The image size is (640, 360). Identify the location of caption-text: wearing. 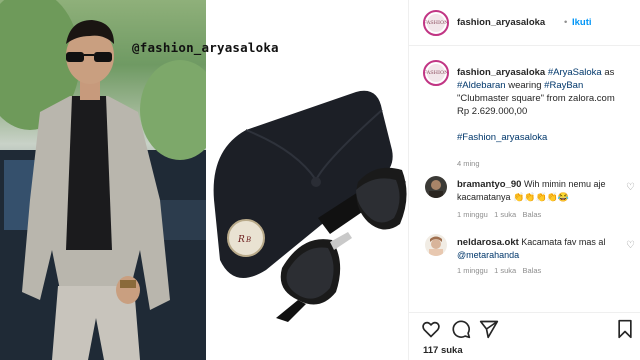
(525, 85).